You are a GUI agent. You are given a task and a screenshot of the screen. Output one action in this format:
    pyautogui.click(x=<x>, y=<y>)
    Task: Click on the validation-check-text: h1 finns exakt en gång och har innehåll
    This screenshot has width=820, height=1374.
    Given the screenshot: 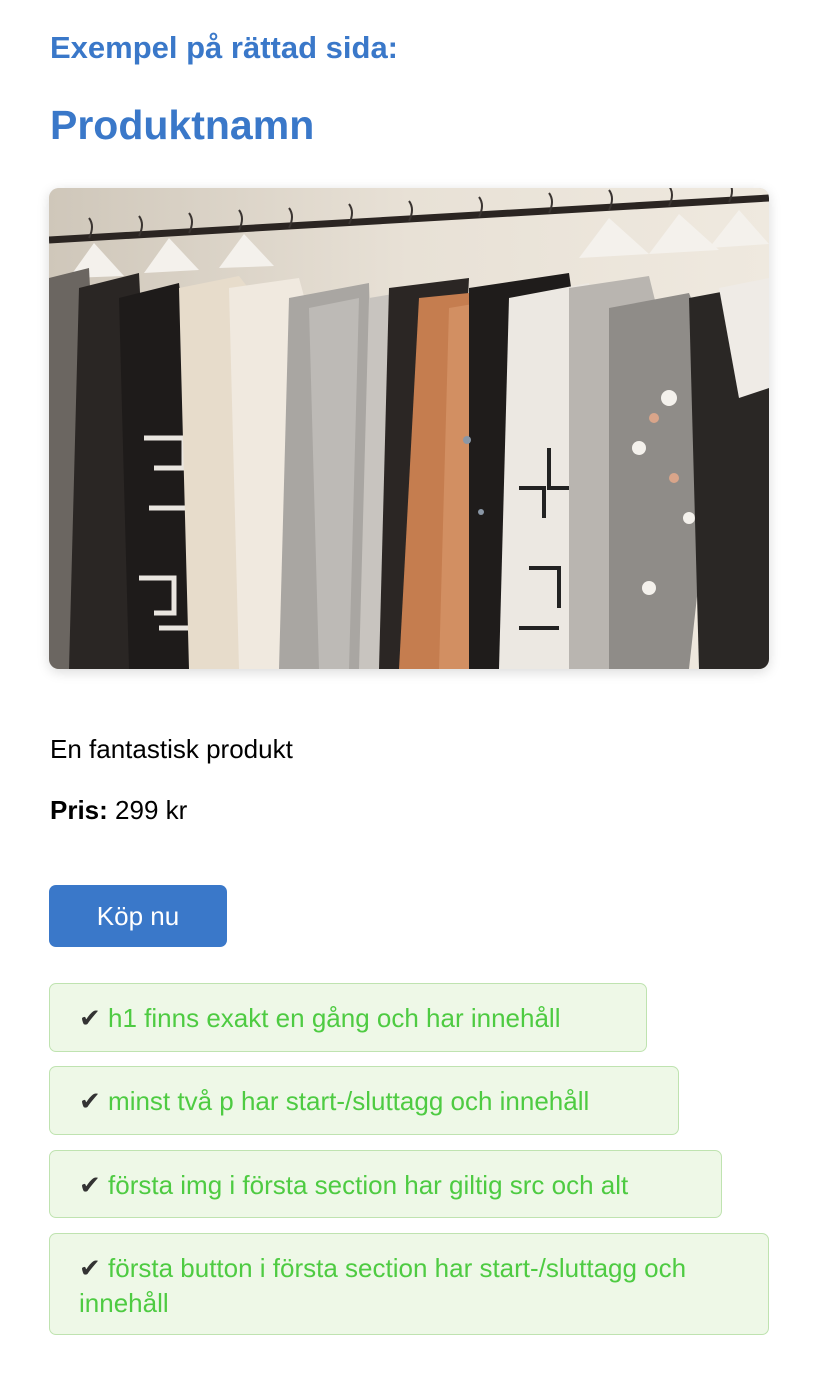 What is the action you would take?
    pyautogui.click(x=334, y=1018)
    